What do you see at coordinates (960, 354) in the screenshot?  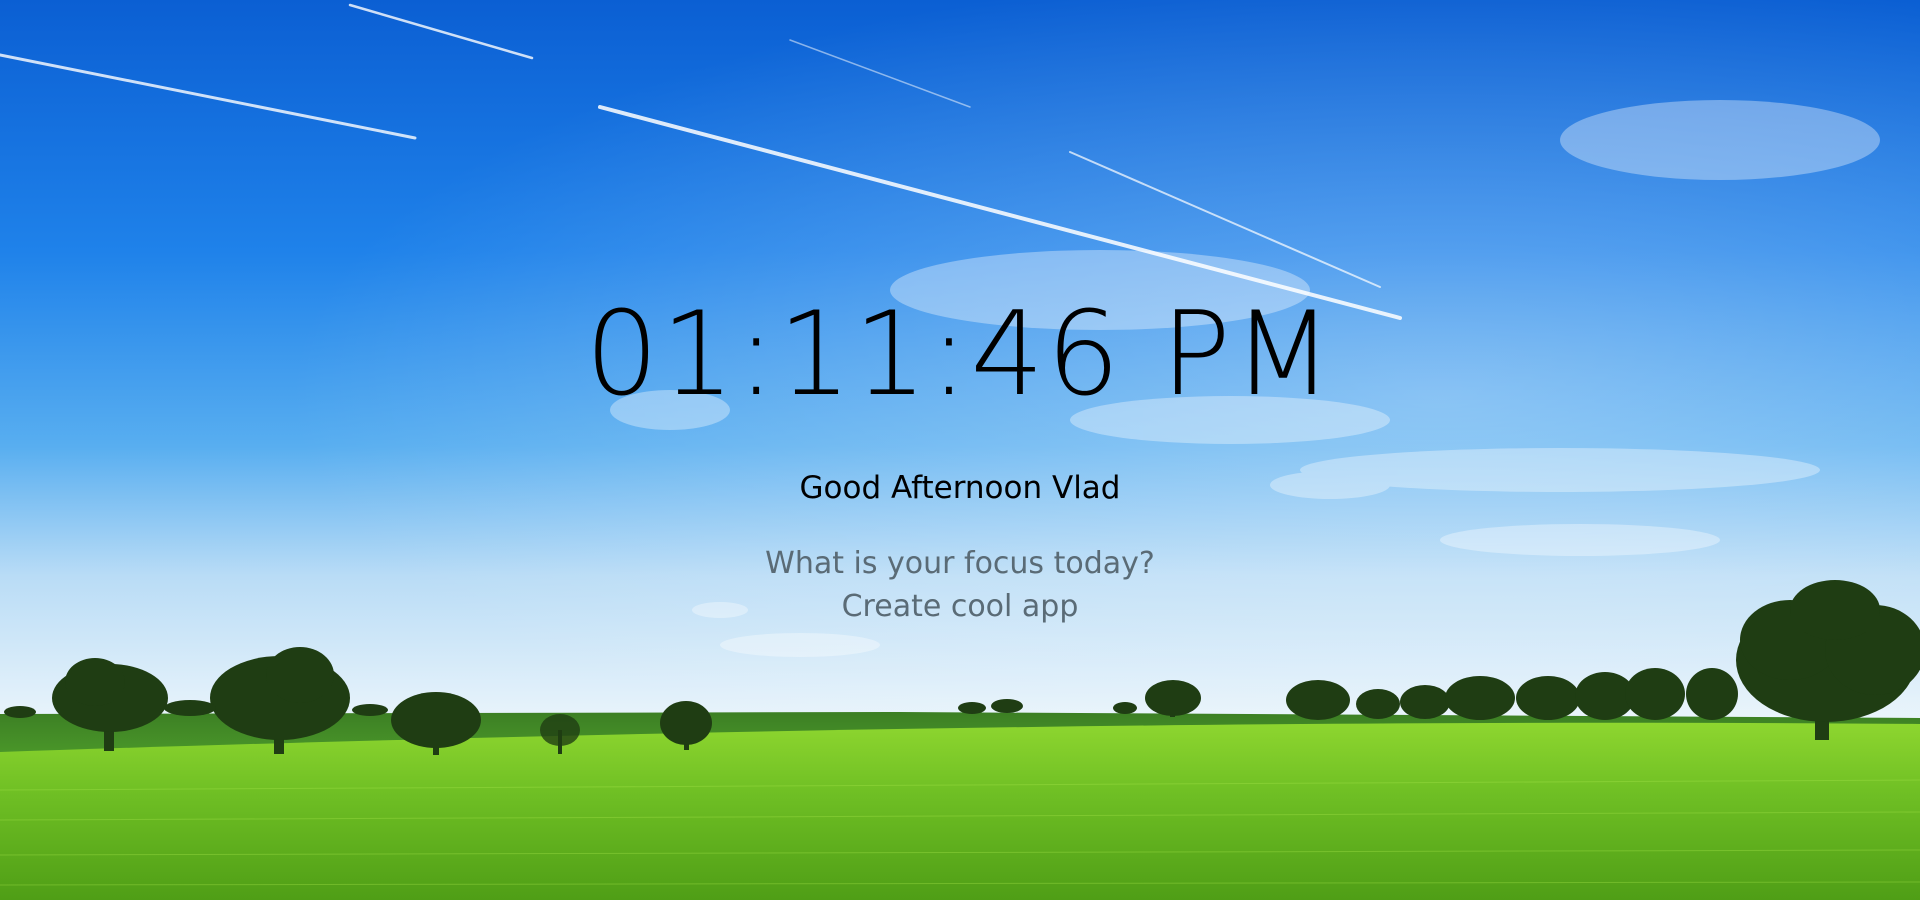 I see `clock: 01:11:46 PM` at bounding box center [960, 354].